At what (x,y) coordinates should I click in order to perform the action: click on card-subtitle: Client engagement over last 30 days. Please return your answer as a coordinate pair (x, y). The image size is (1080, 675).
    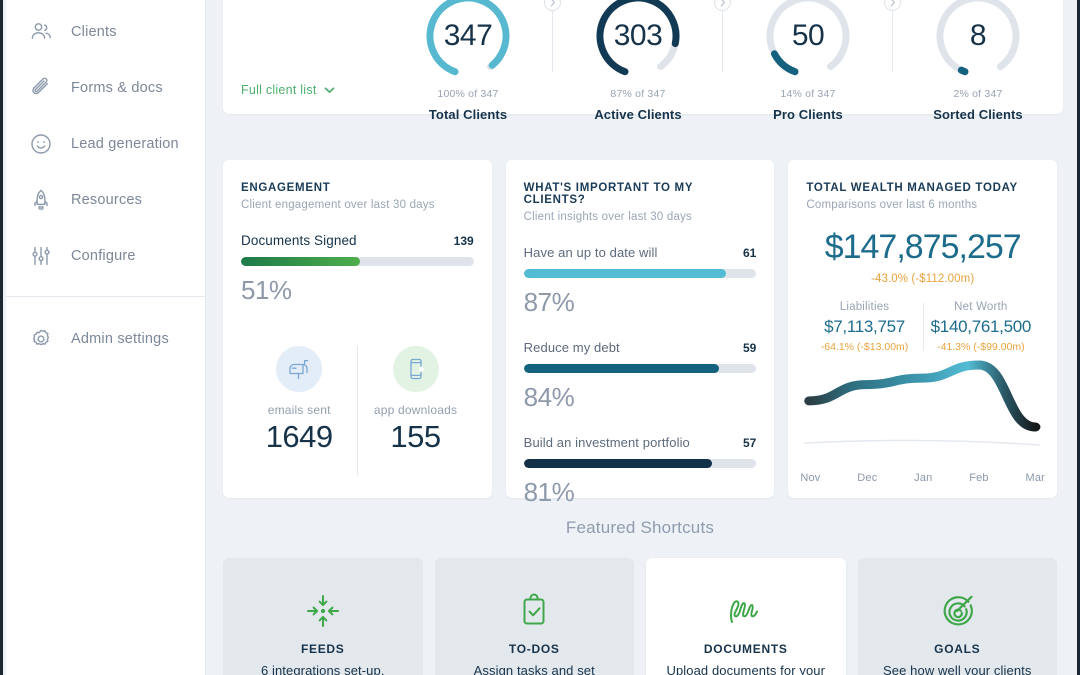
    Looking at the image, I should click on (338, 205).